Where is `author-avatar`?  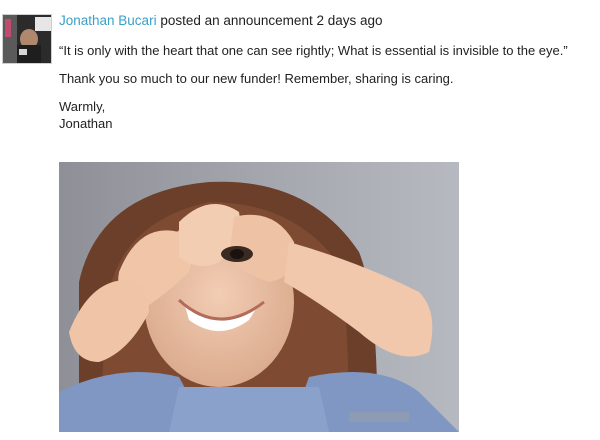 author-avatar is located at coordinates (27, 39).